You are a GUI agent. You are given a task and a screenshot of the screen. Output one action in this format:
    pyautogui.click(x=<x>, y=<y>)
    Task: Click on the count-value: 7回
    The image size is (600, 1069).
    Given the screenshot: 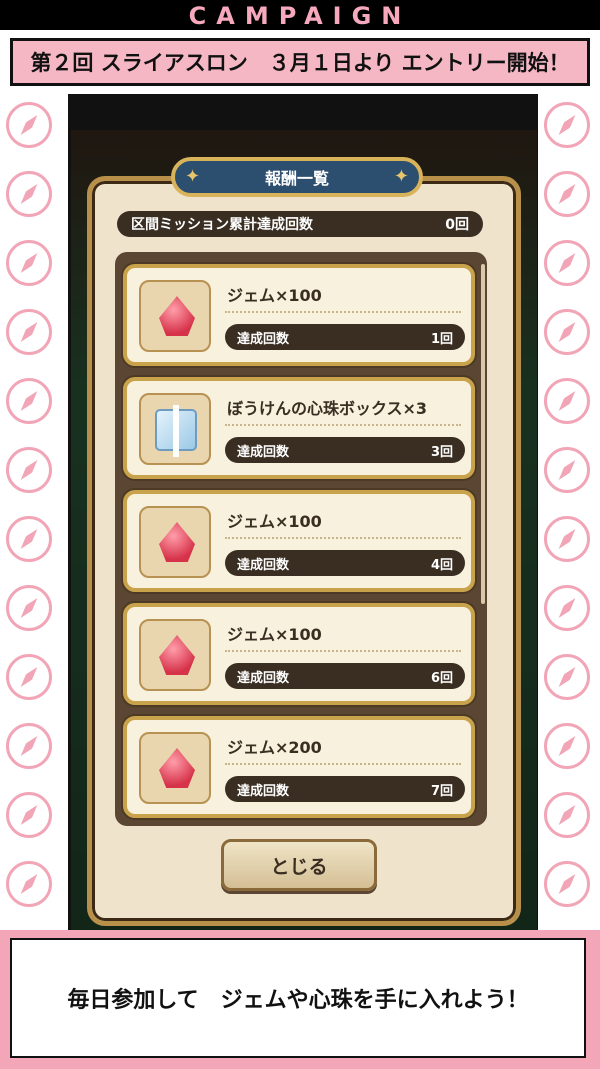 What is the action you would take?
    pyautogui.click(x=441, y=791)
    